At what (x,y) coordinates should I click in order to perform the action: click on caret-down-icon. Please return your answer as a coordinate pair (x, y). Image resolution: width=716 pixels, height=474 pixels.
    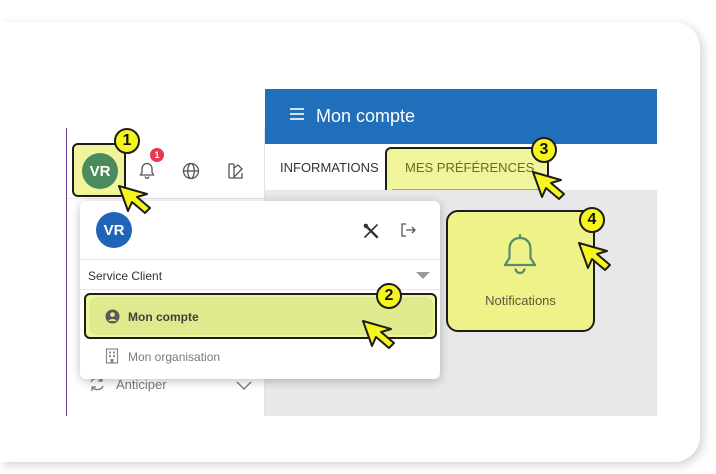
    Looking at the image, I should click on (423, 275).